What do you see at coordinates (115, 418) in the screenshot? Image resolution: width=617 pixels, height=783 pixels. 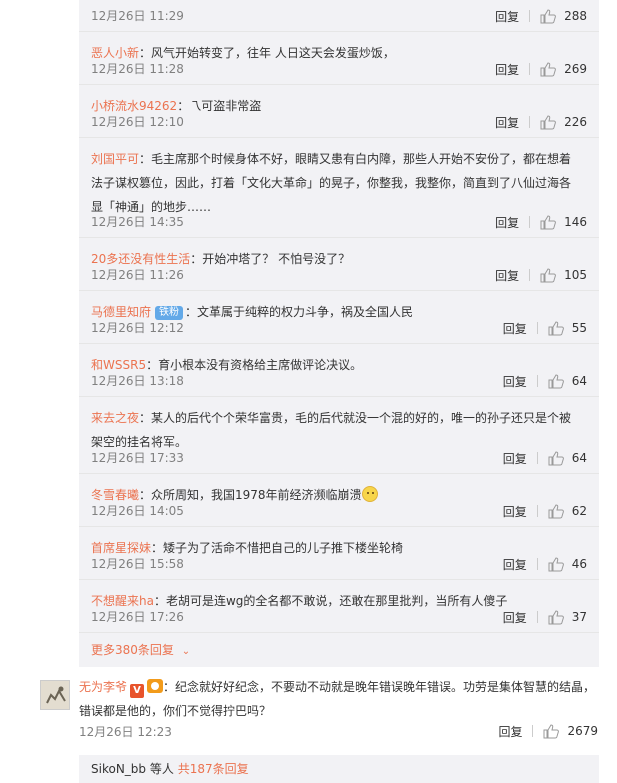 I see `reply-username: 来去之夜` at bounding box center [115, 418].